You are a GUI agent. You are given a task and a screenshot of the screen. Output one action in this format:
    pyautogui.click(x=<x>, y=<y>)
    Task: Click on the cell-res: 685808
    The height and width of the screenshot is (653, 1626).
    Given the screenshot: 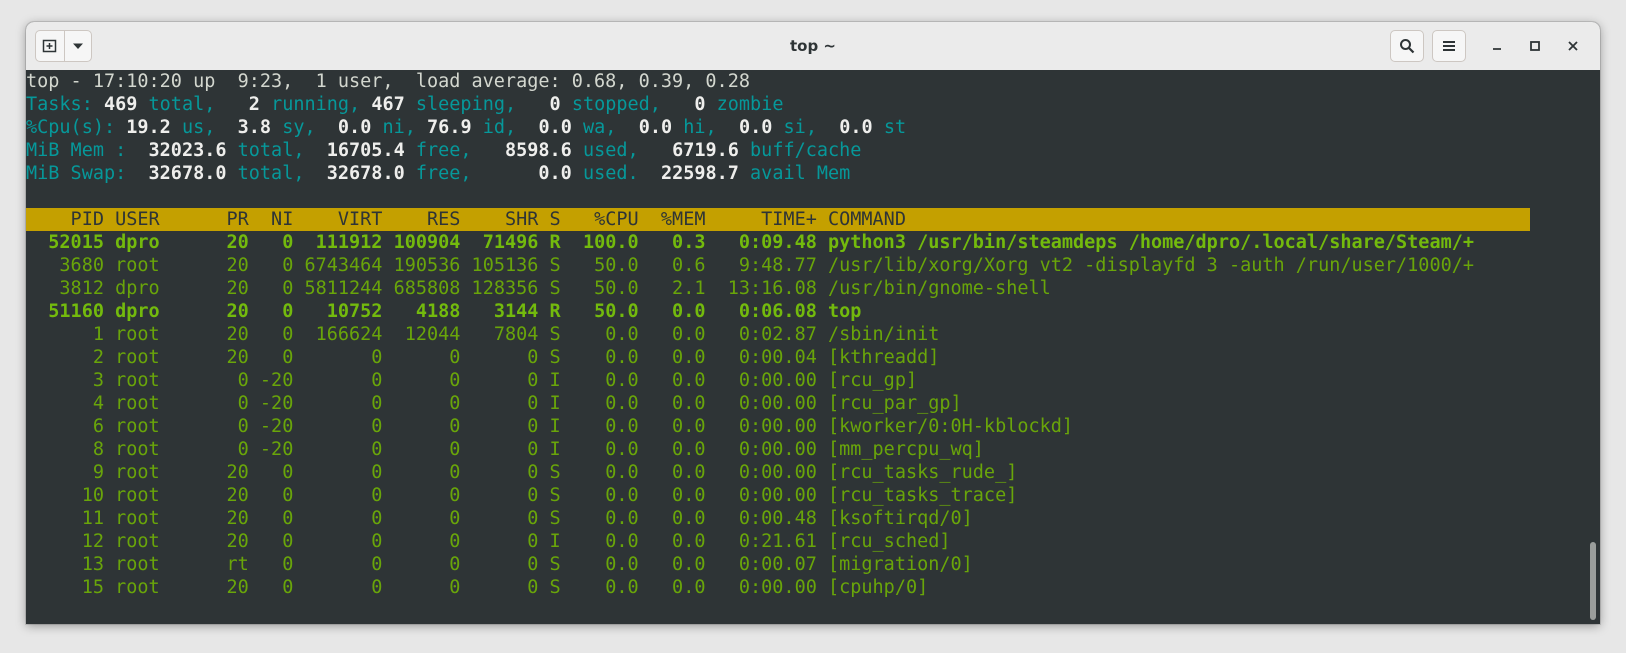 What is the action you would take?
    pyautogui.click(x=421, y=288)
    